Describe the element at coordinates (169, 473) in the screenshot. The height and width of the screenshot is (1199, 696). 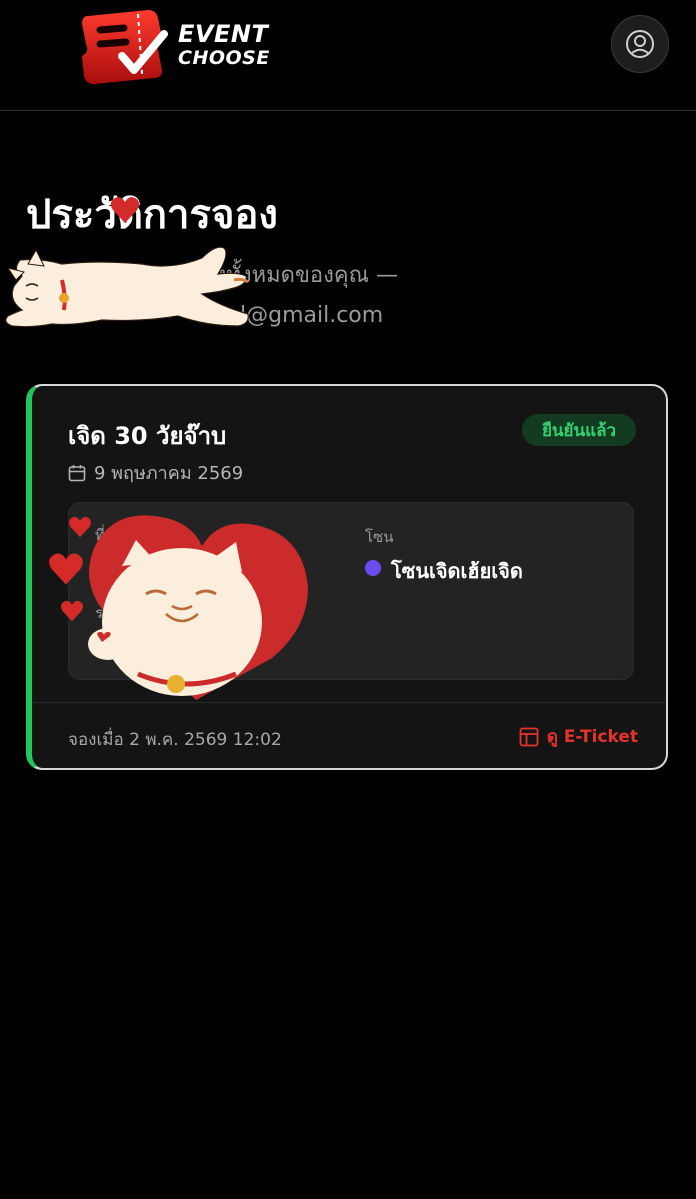
I see `event-date-text: 9 พฤษภาคม 2569` at that location.